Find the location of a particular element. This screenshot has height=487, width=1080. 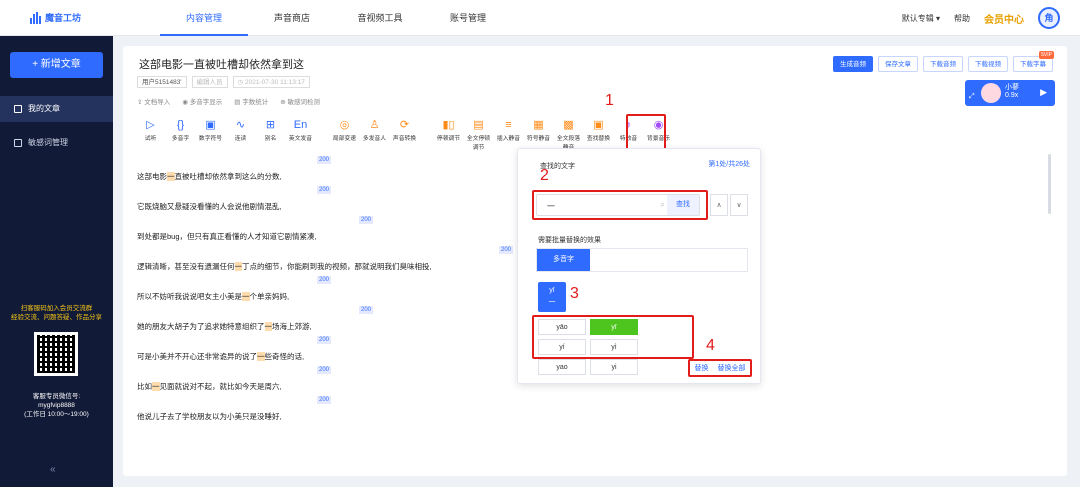

tab-av-tools: 音视频工具 is located at coordinates (380, 18).